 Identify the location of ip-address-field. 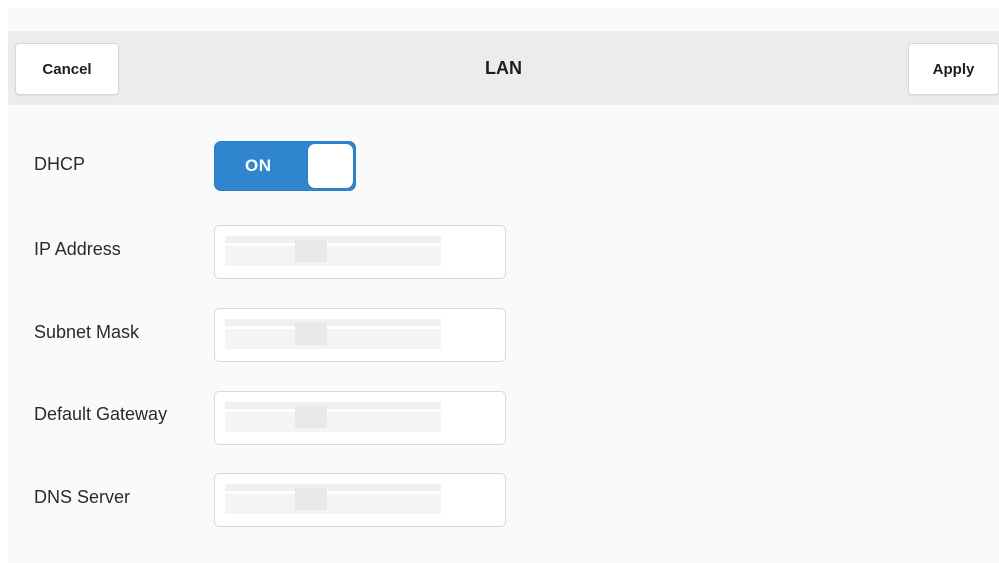
(360, 252).